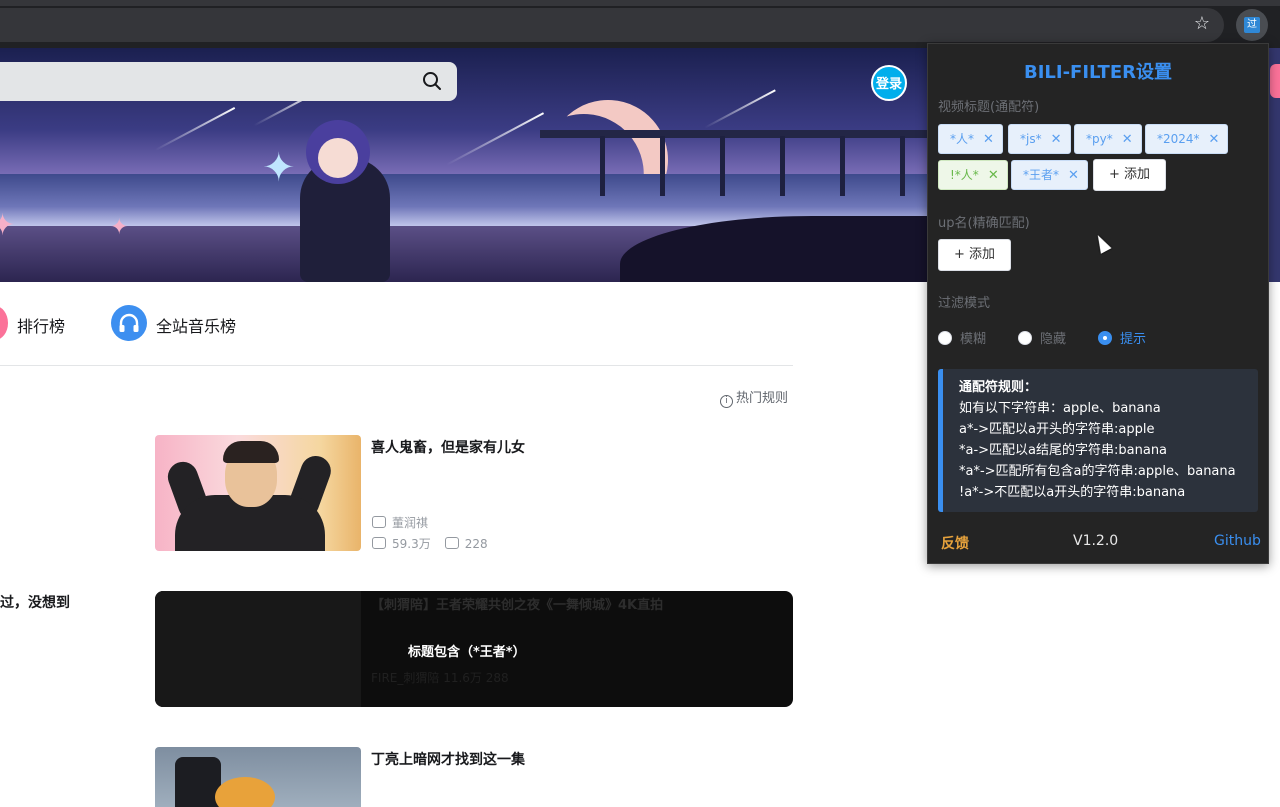 The height and width of the screenshot is (807, 1280). Describe the element at coordinates (975, 255) in the screenshot. I see `add-up-button: + 添加` at that location.